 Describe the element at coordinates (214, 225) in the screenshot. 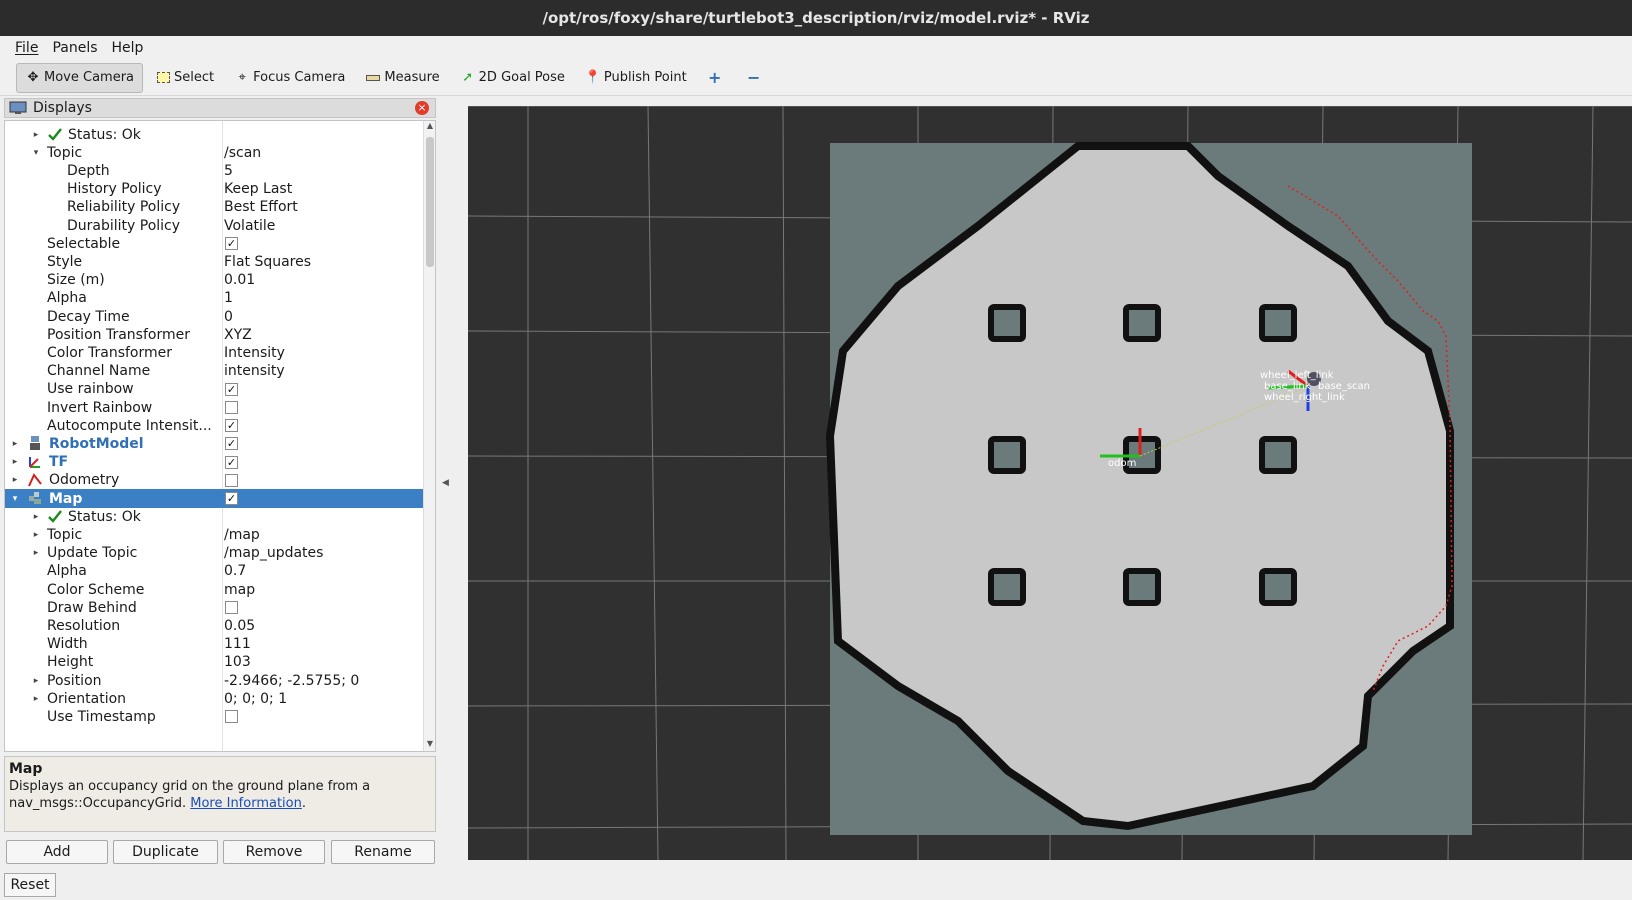

I see `tree-row: Durability Policy Volatile` at that location.